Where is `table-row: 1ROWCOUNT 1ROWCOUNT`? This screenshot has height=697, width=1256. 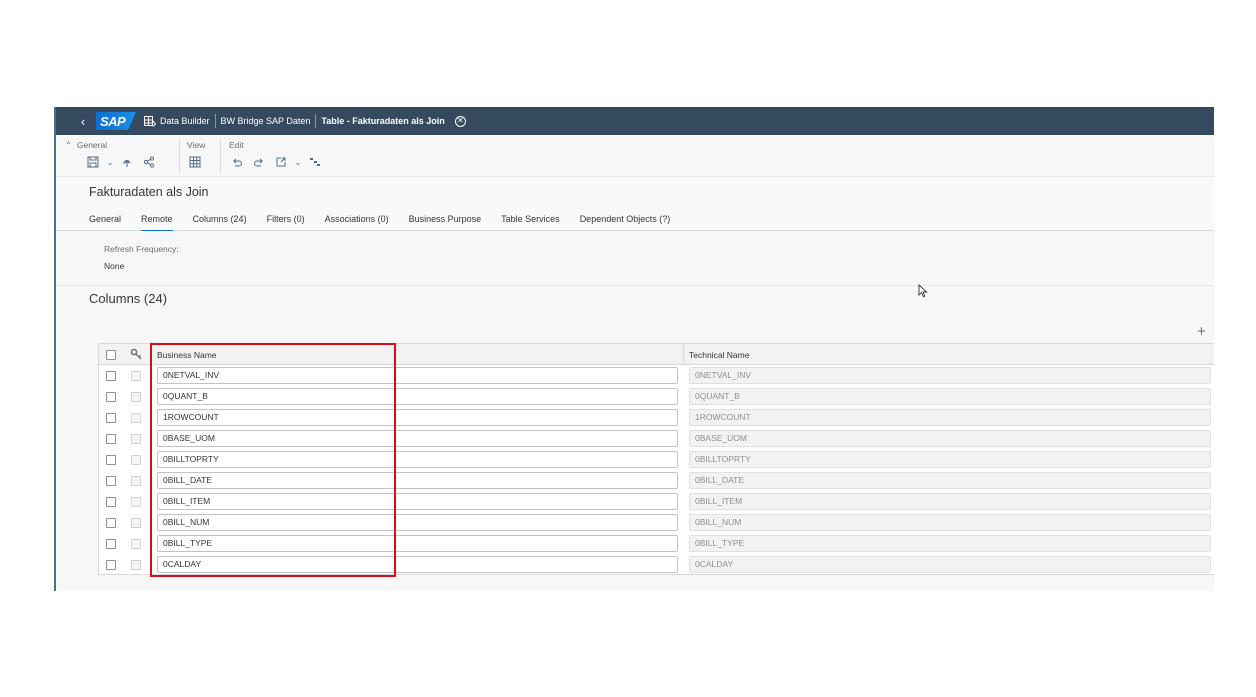 table-row: 1ROWCOUNT 1ROWCOUNT is located at coordinates (656, 417).